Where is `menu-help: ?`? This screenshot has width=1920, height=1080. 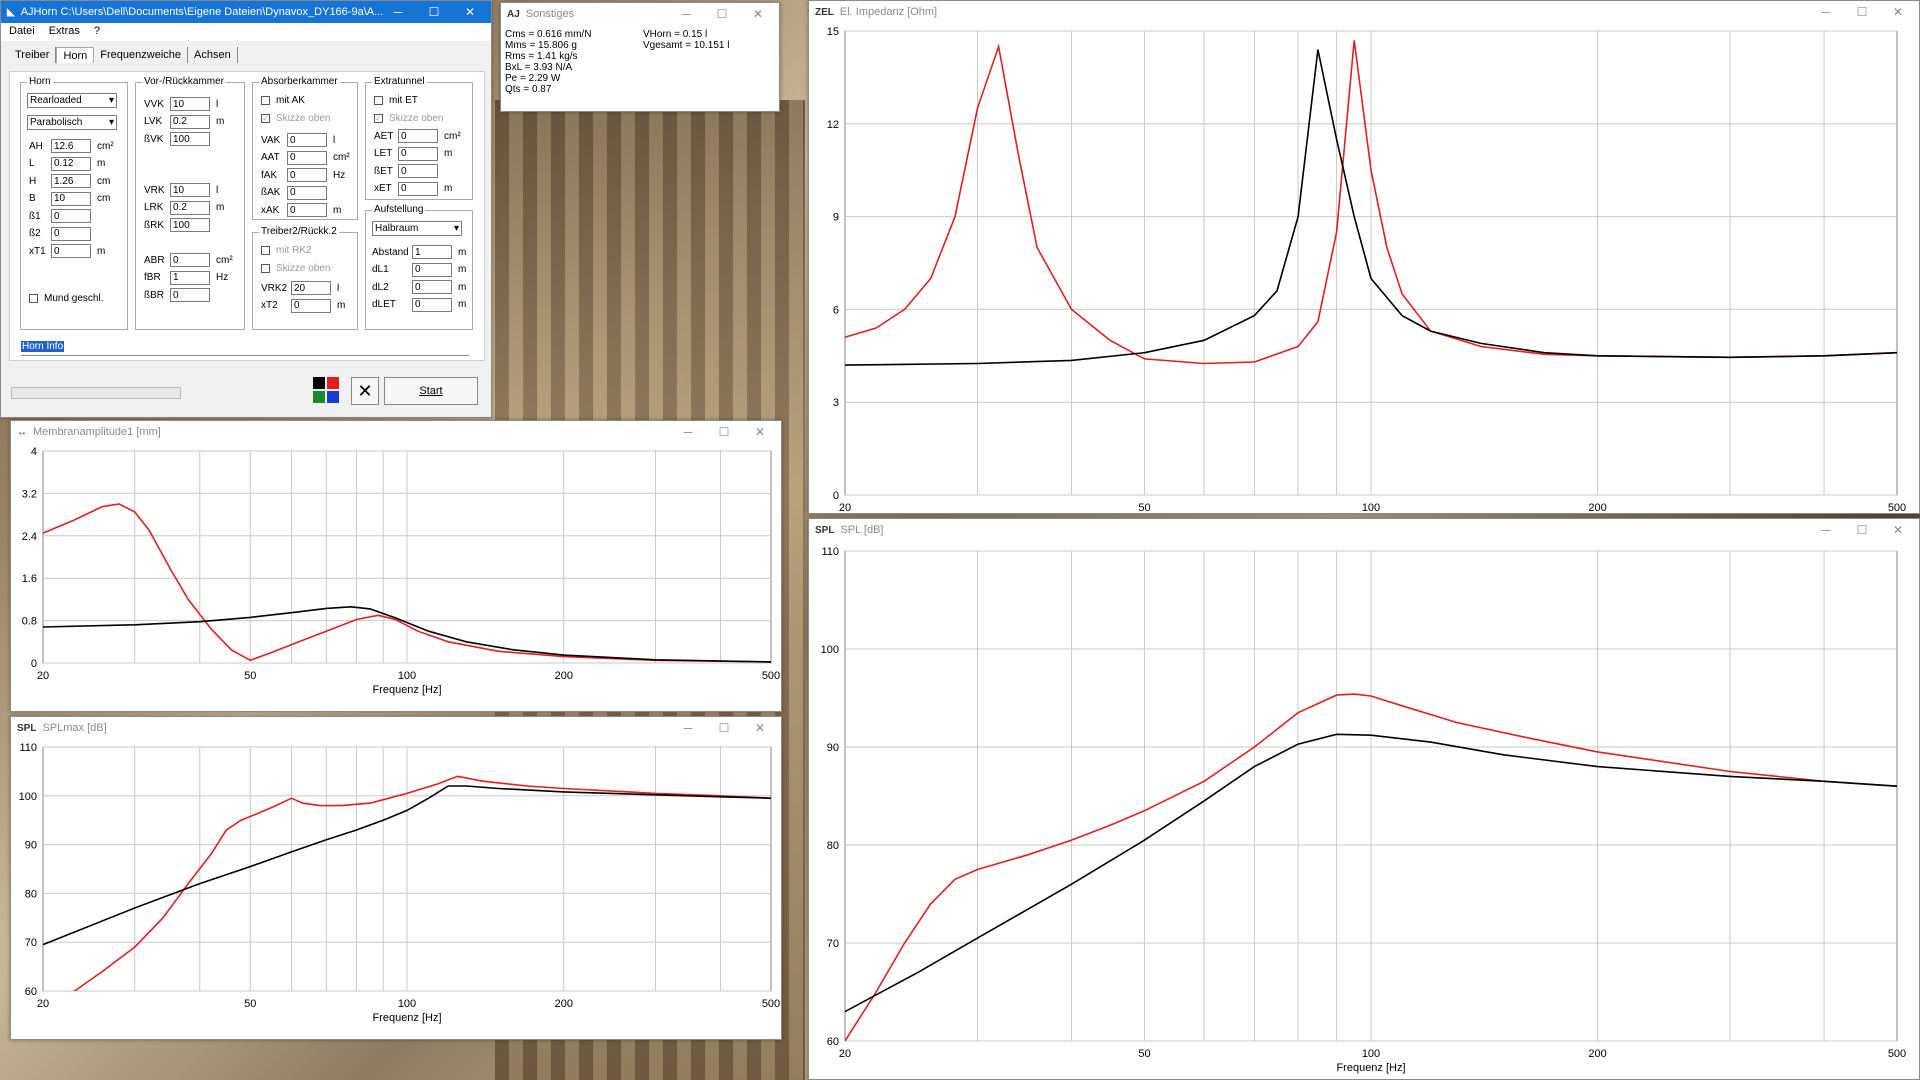 menu-help: ? is located at coordinates (97, 32).